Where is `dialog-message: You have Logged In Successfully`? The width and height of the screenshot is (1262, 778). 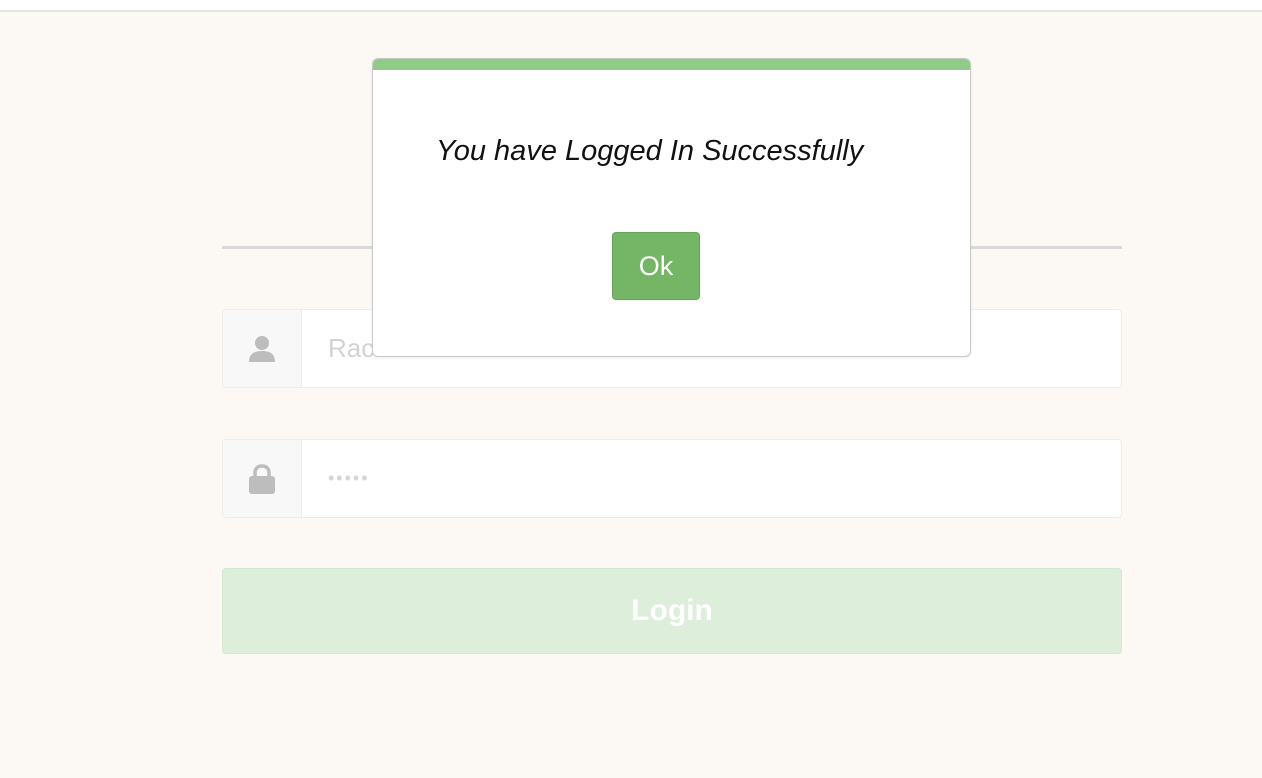
dialog-message: You have Logged In Successfully is located at coordinates (650, 151).